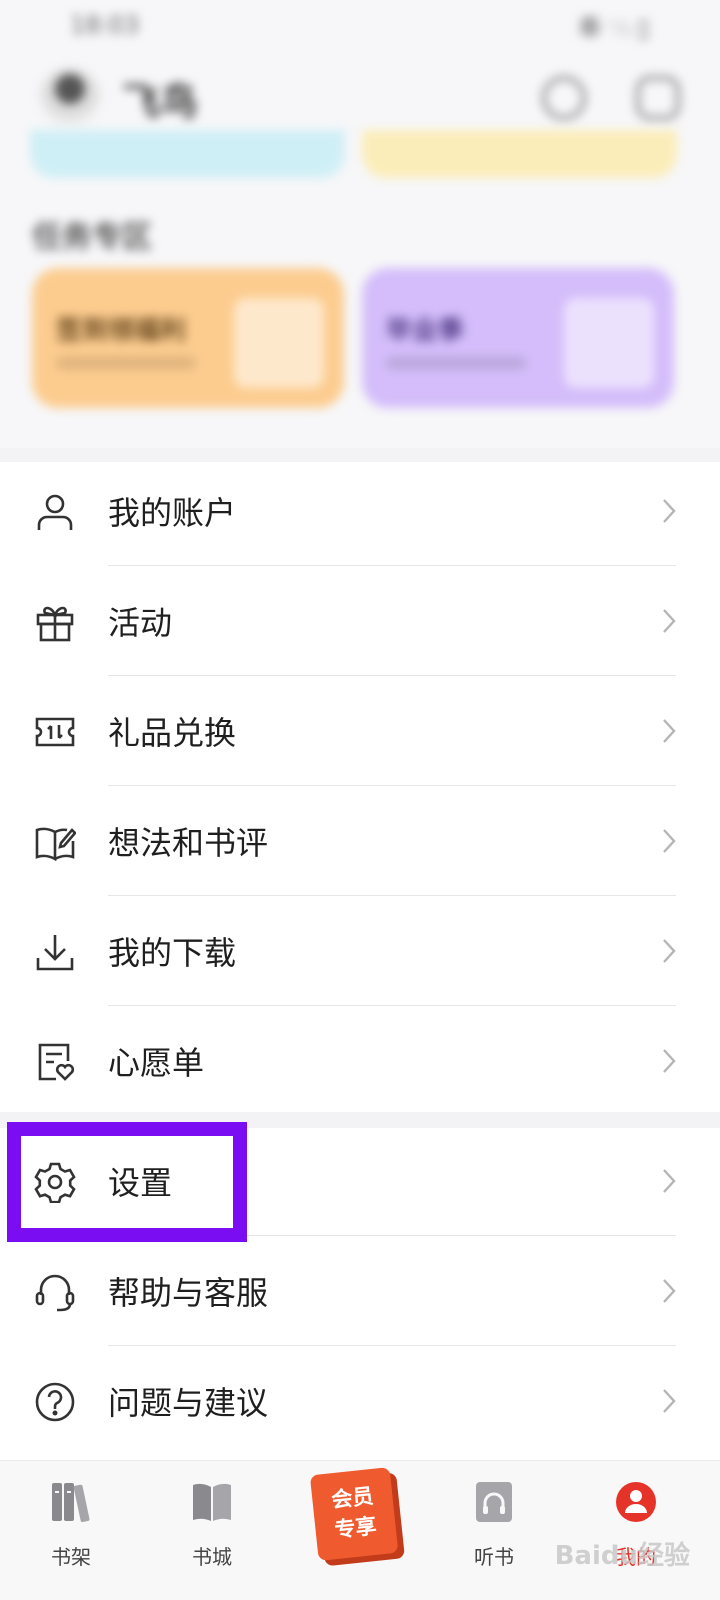 The width and height of the screenshot is (720, 1600). Describe the element at coordinates (360, 841) in the screenshot. I see `menu-item-notes-reviews: 想法和书评` at that location.